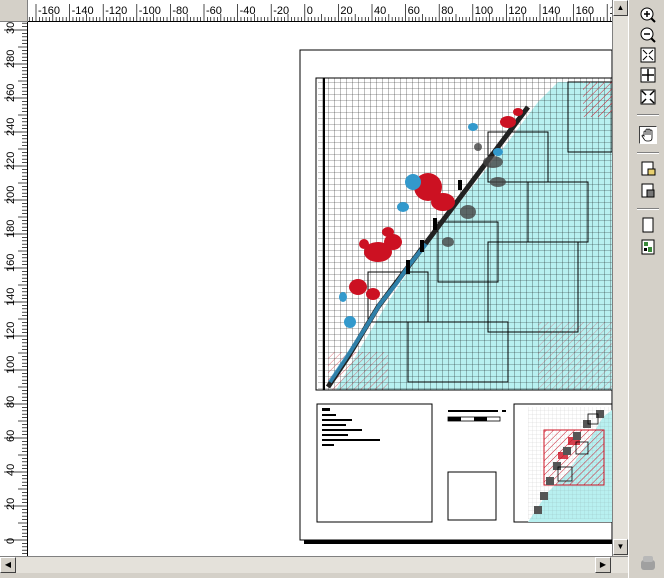 This screenshot has width=664, height=578. I want to click on hand-icon, so click(647, 135).